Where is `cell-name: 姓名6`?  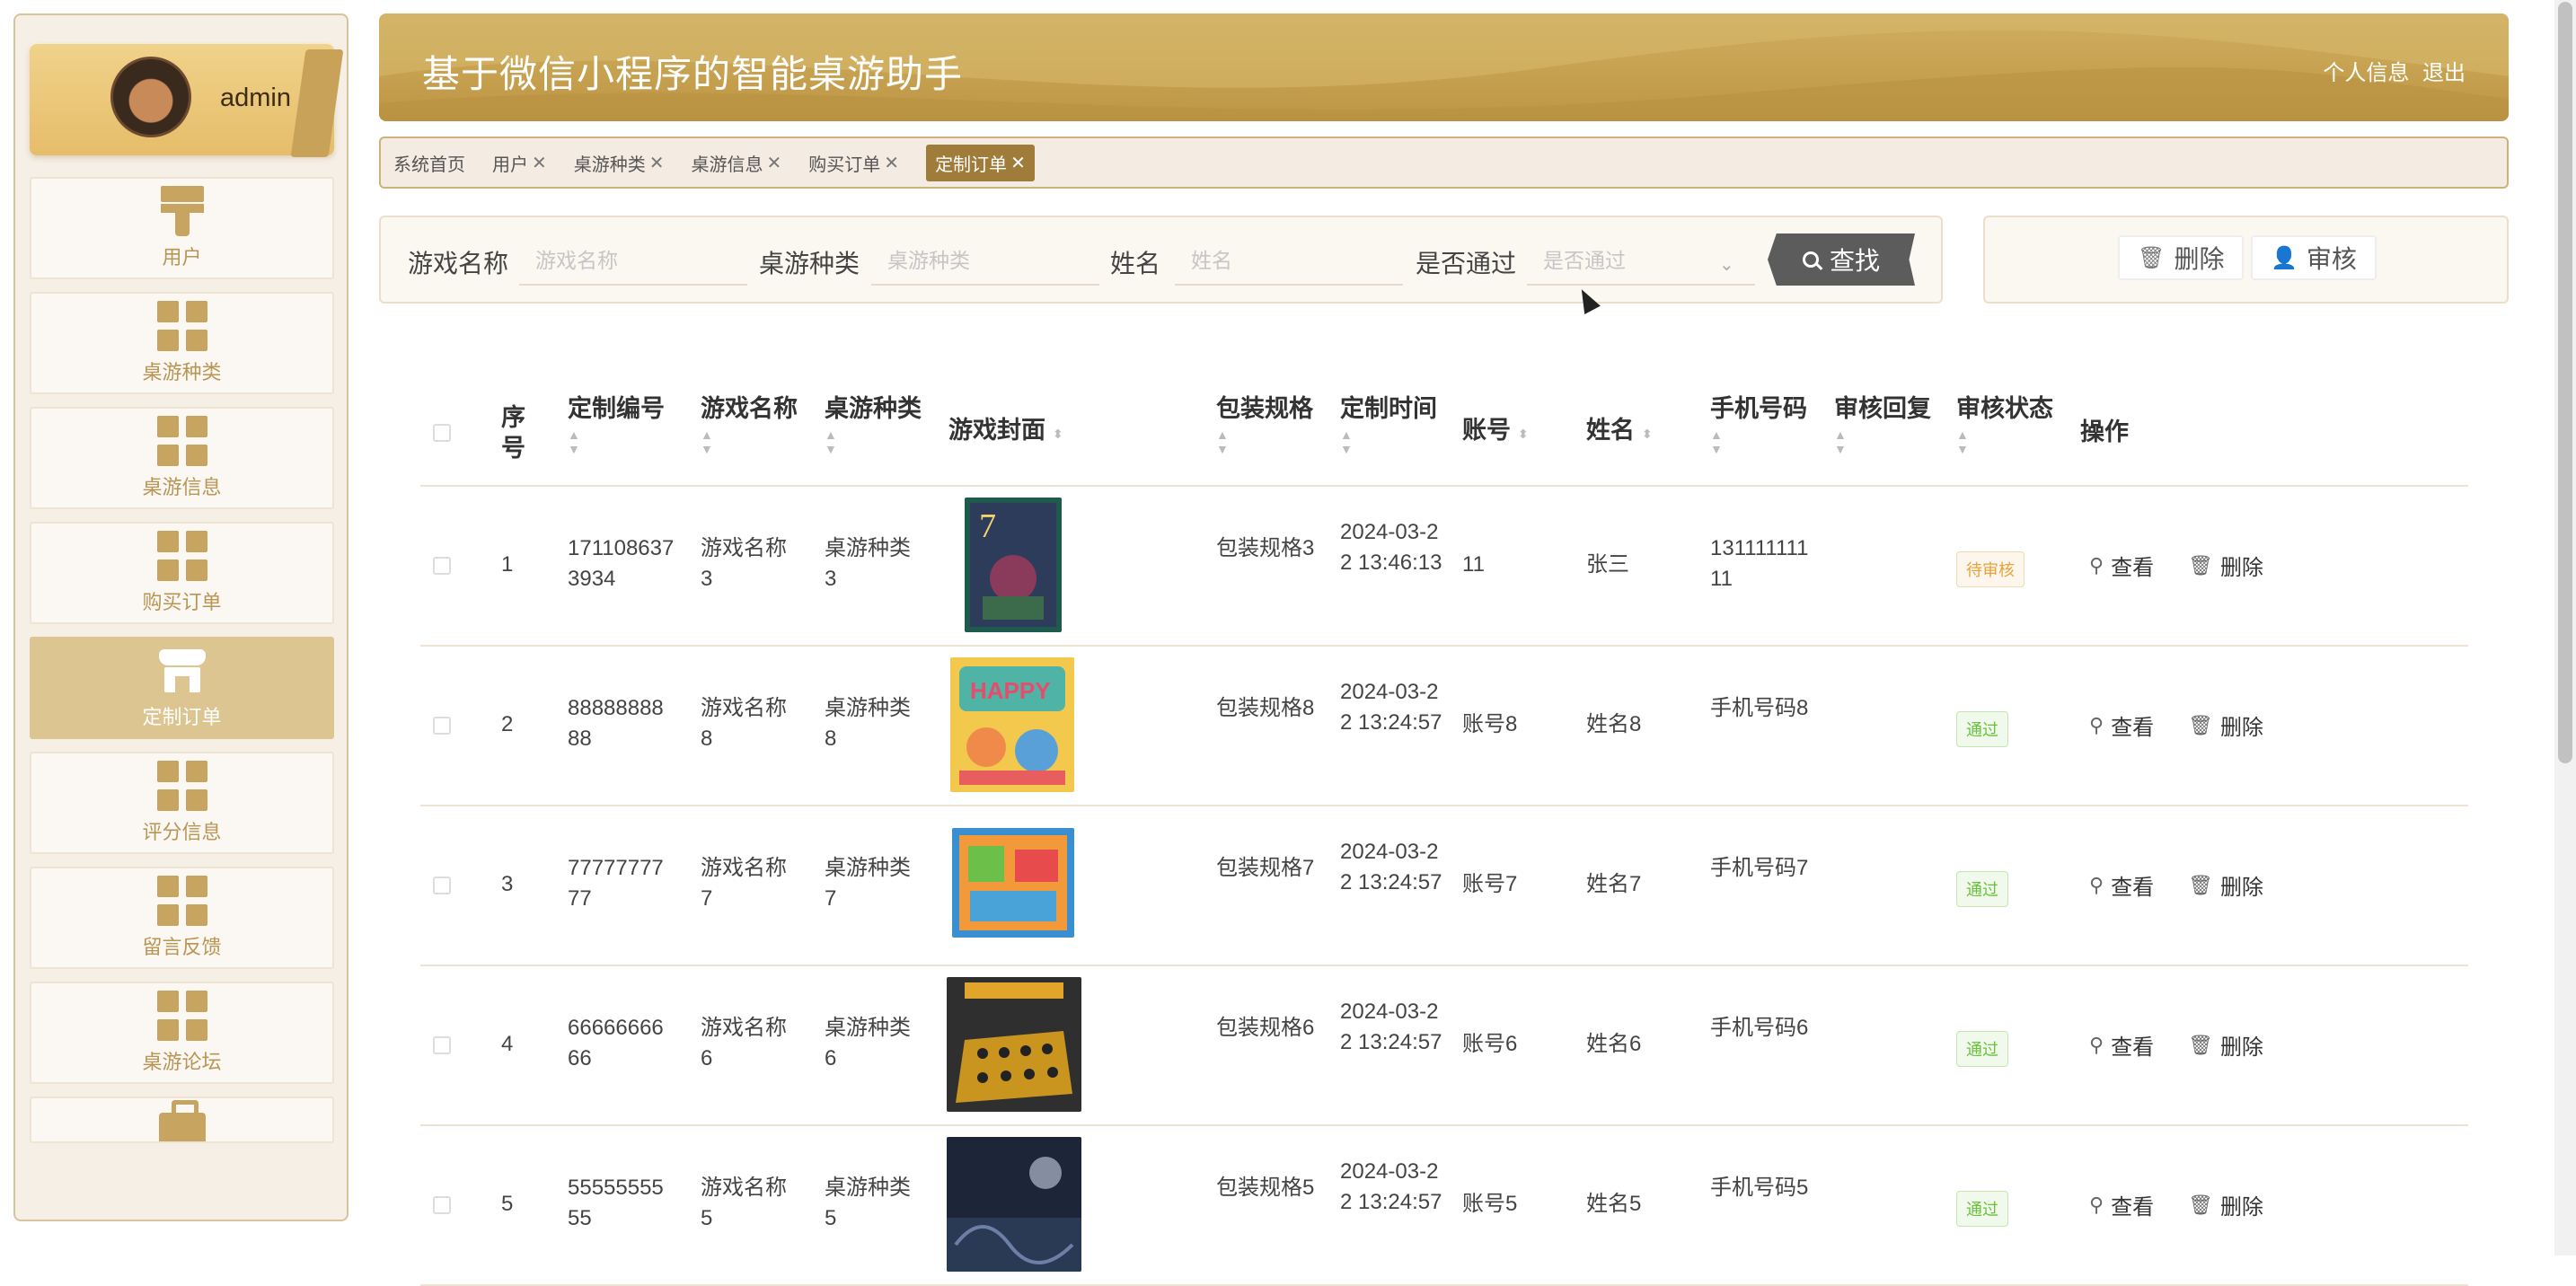 cell-name: 姓名6 is located at coordinates (1614, 1044).